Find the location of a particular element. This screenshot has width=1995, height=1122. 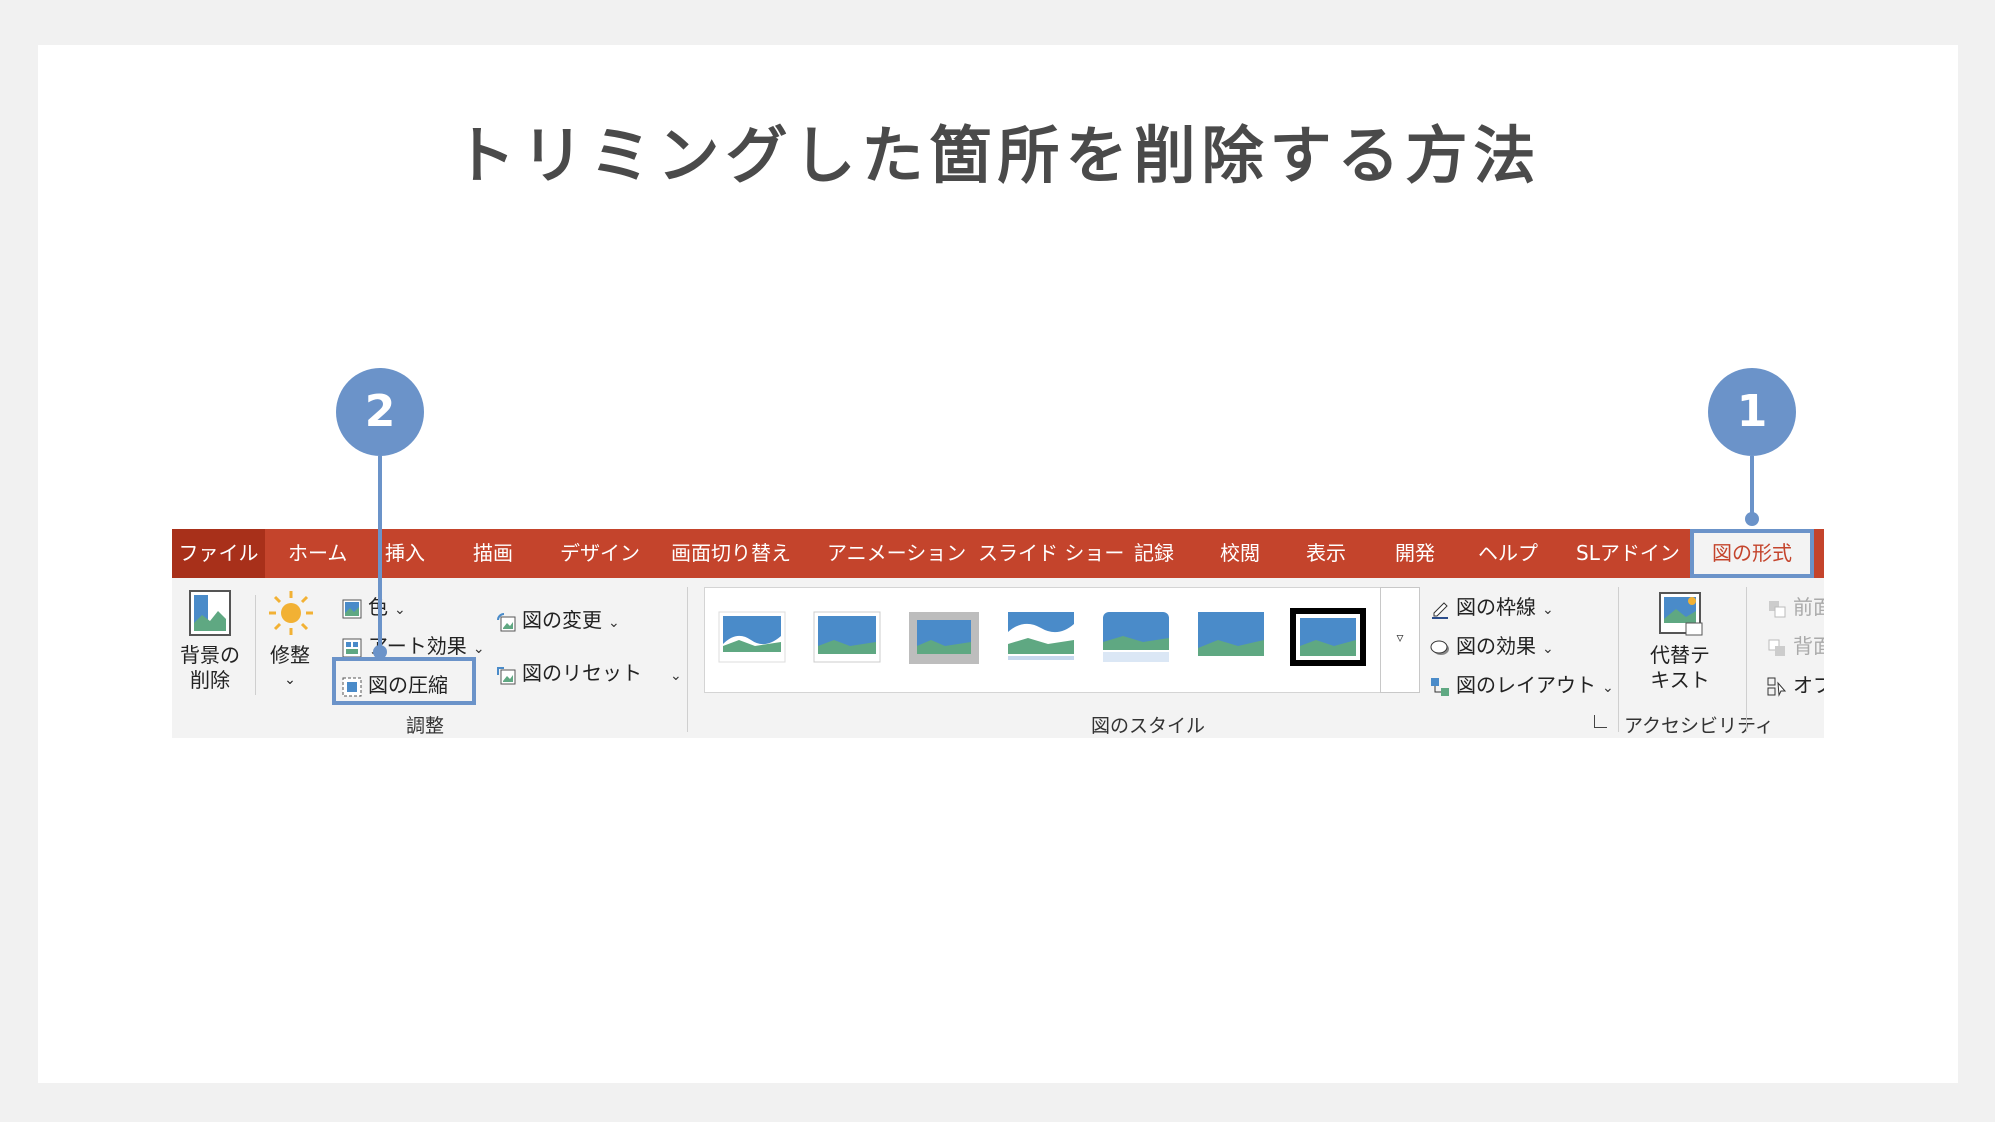

selection-pane-icon is located at coordinates (1777, 687).